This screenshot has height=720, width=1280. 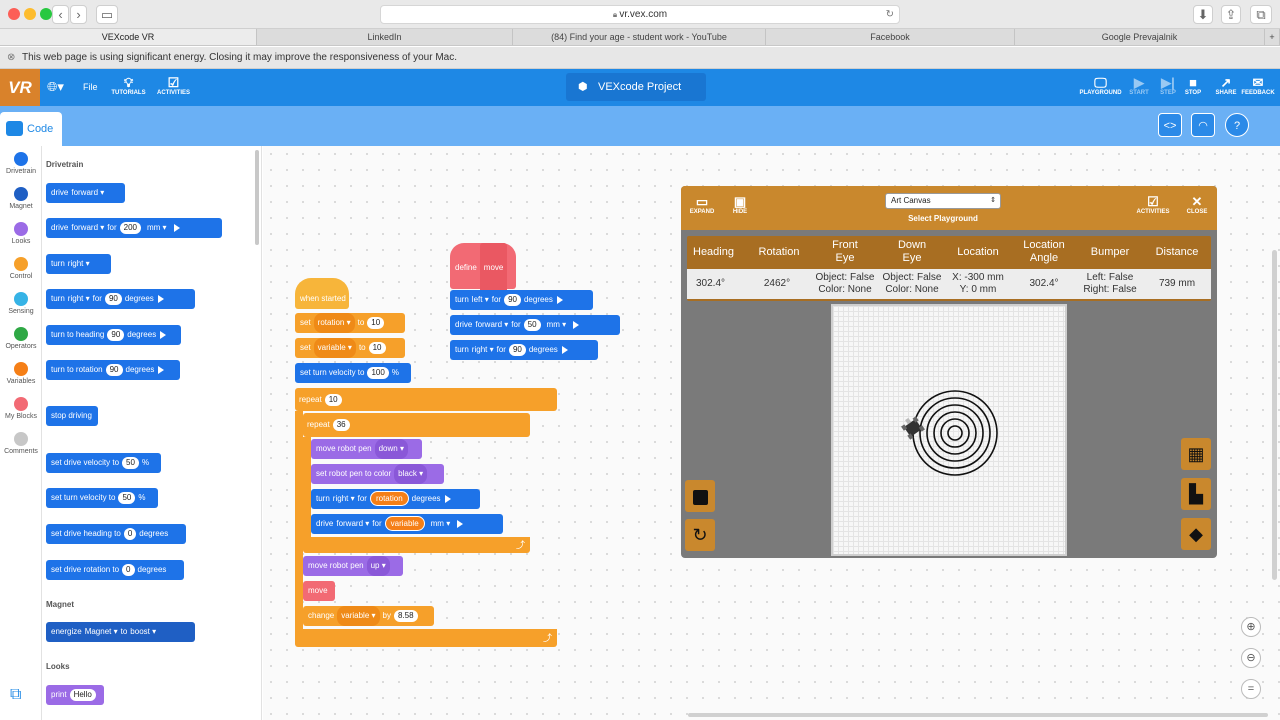 I want to click on change-variable-block: change variable ▾ by 8.58, so click(x=368, y=616).